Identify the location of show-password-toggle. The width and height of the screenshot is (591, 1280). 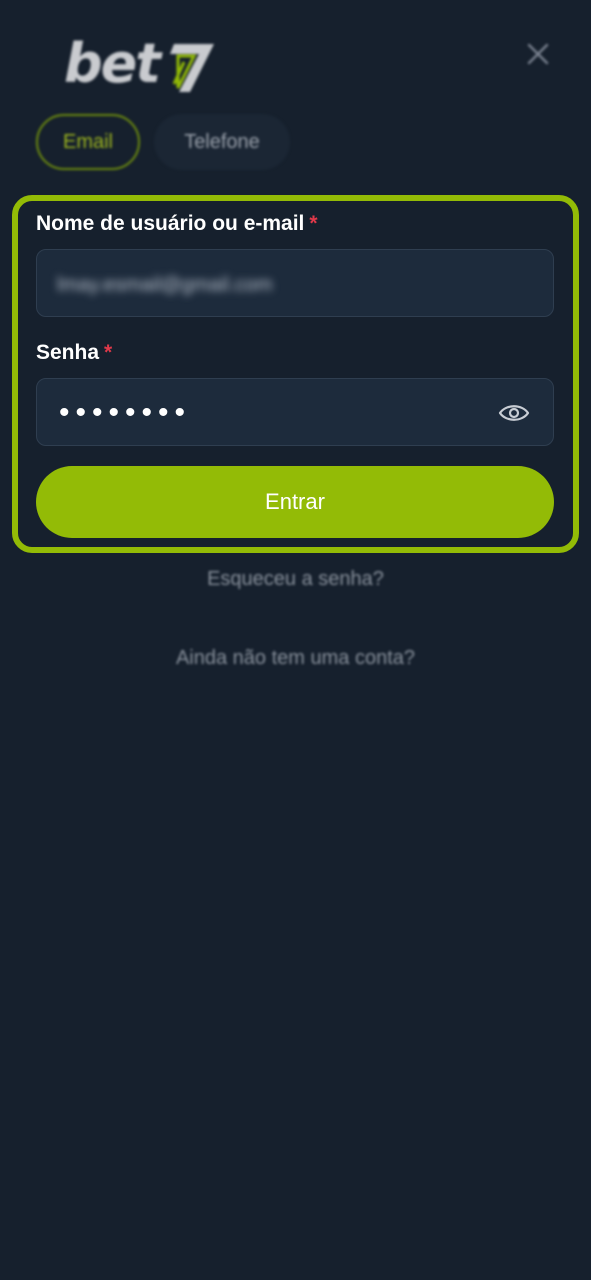
(514, 413).